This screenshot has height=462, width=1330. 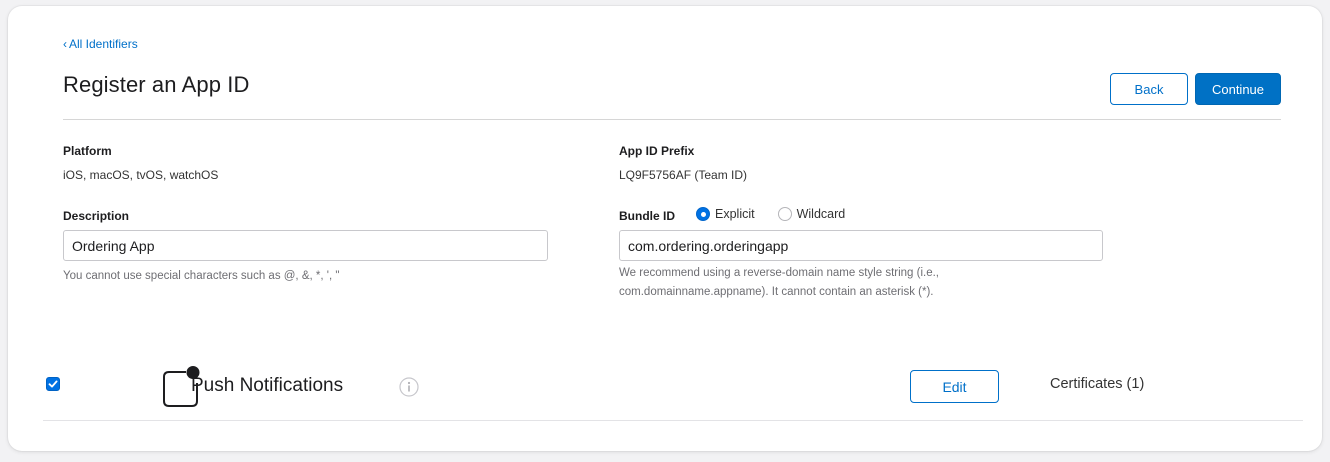 What do you see at coordinates (861, 245) in the screenshot?
I see `bundle-id-field` at bounding box center [861, 245].